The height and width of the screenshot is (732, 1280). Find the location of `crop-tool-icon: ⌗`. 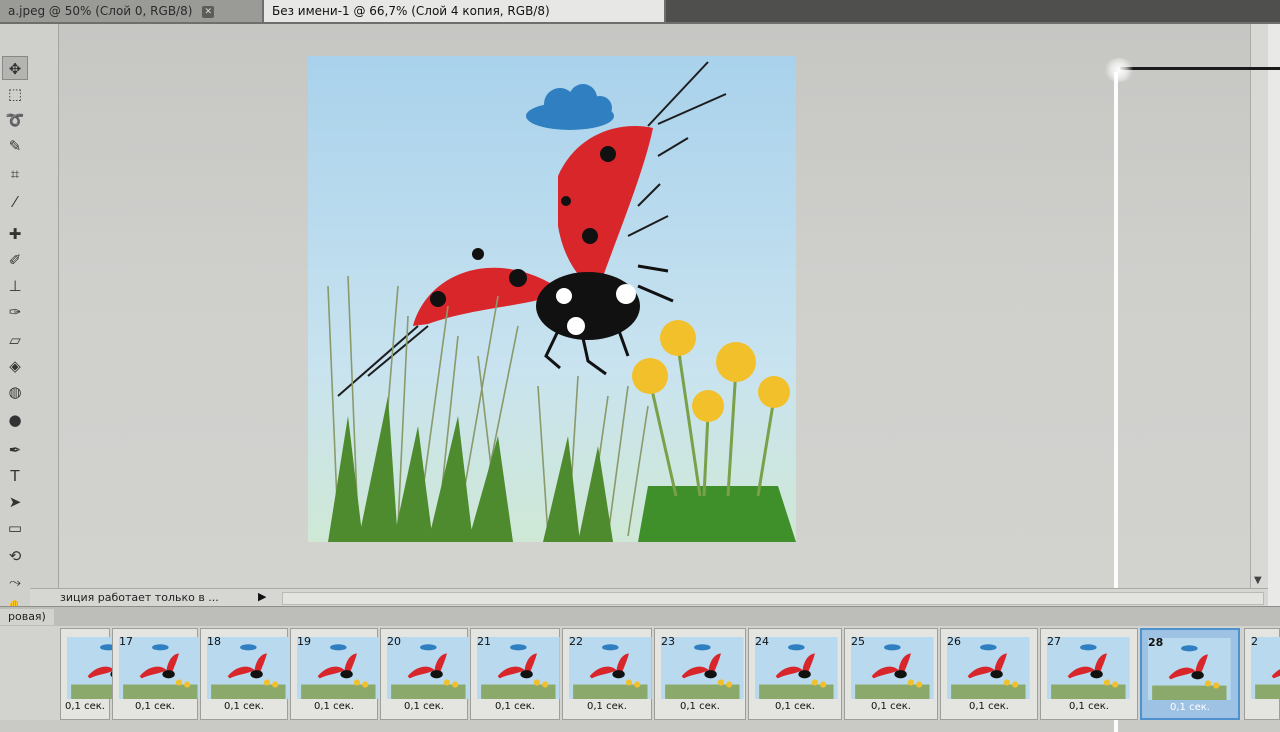

crop-tool-icon: ⌗ is located at coordinates (15, 174).